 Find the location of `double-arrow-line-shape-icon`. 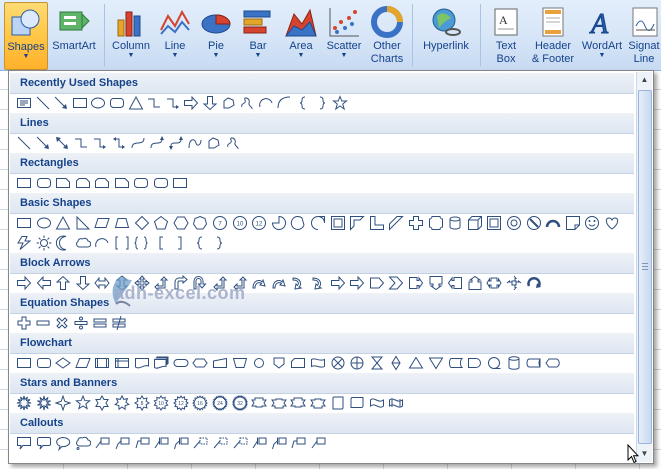

double-arrow-line-shape-icon is located at coordinates (62, 143).